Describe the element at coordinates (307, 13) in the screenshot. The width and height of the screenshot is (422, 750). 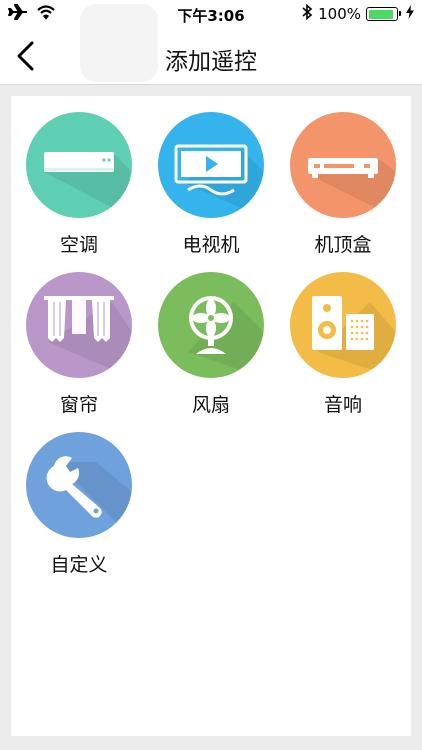
I see `bluetooth-icon` at that location.